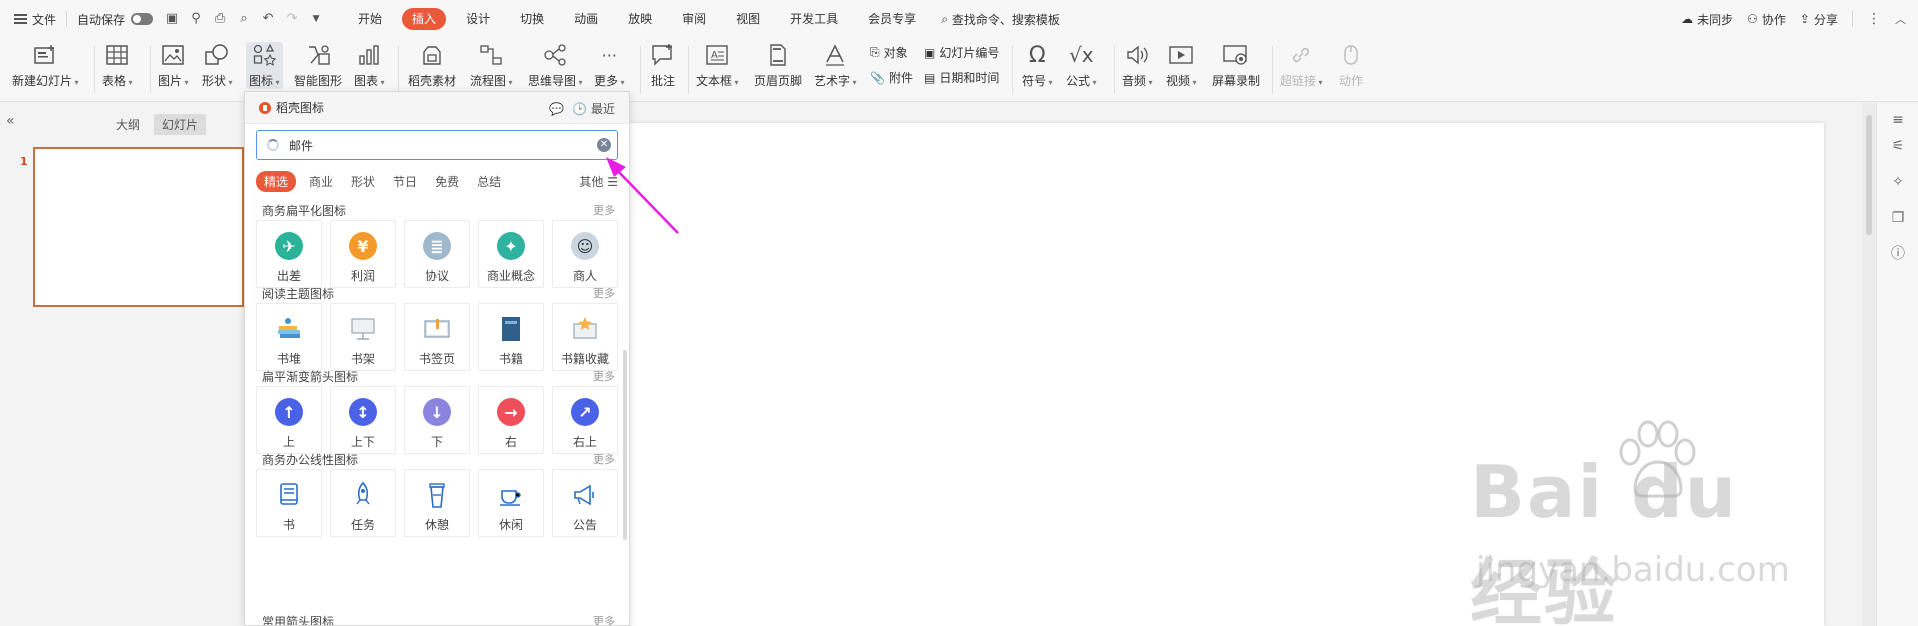 The height and width of the screenshot is (626, 1918). What do you see at coordinates (1819, 19) in the screenshot?
I see `share-button: ⇪ 分享` at bounding box center [1819, 19].